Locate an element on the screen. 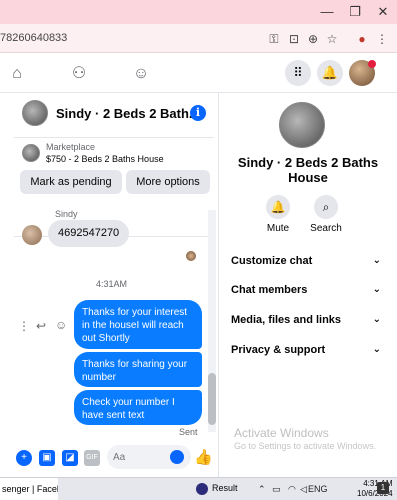 This screenshot has width=397, height=500. section-label: Media, files and links is located at coordinates (286, 320).